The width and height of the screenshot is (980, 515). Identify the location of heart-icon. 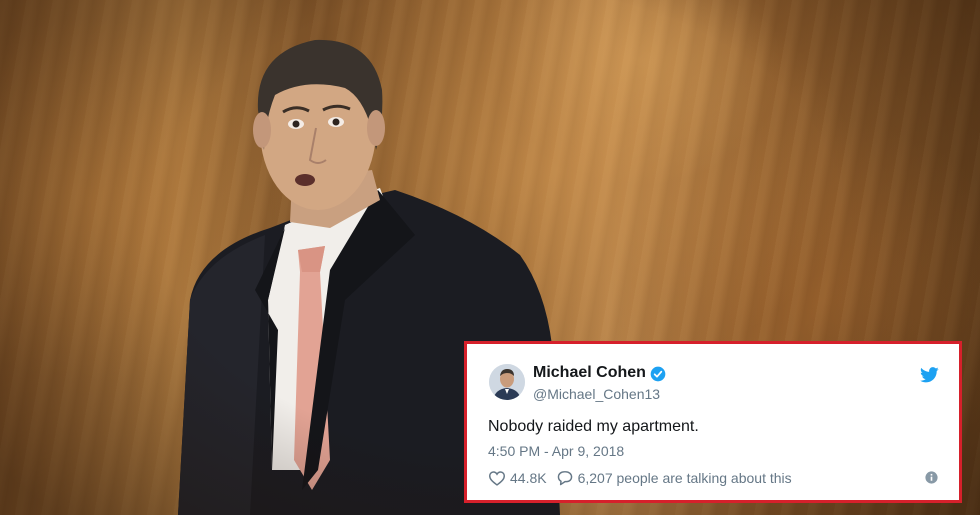
(497, 478).